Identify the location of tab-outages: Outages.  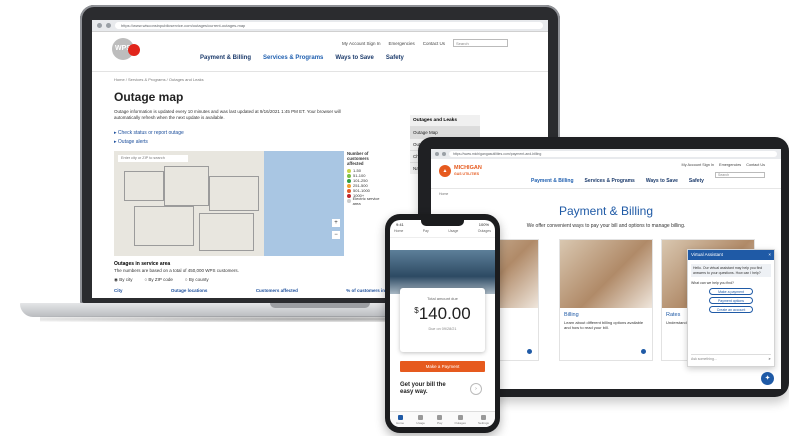
(484, 233).